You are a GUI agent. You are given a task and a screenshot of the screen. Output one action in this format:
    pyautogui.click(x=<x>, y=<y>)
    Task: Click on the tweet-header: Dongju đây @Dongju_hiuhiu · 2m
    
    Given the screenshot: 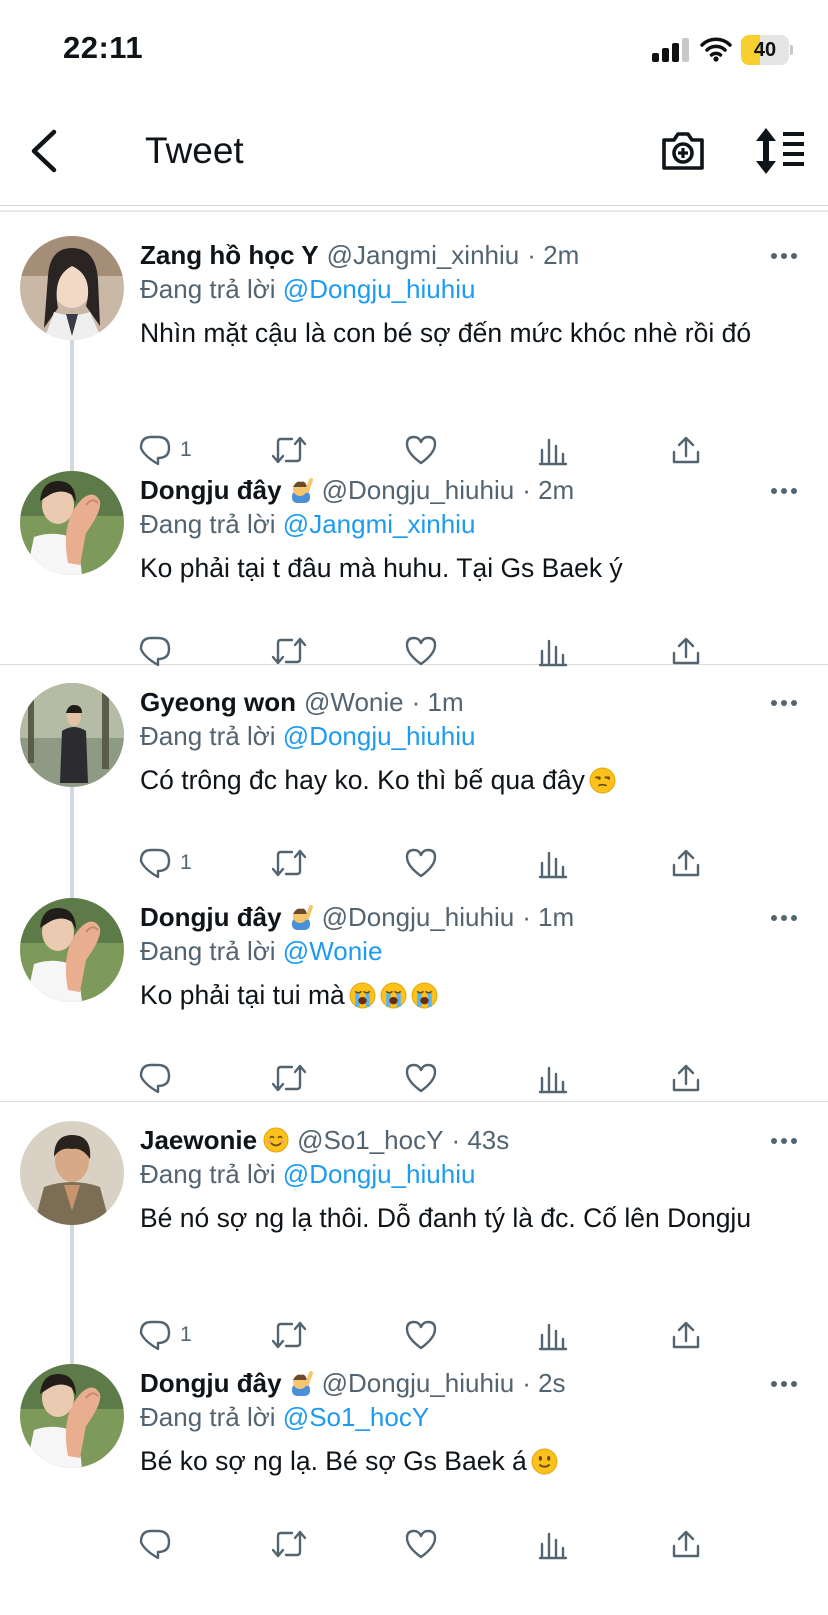 What is the action you would take?
    pyautogui.click(x=357, y=490)
    